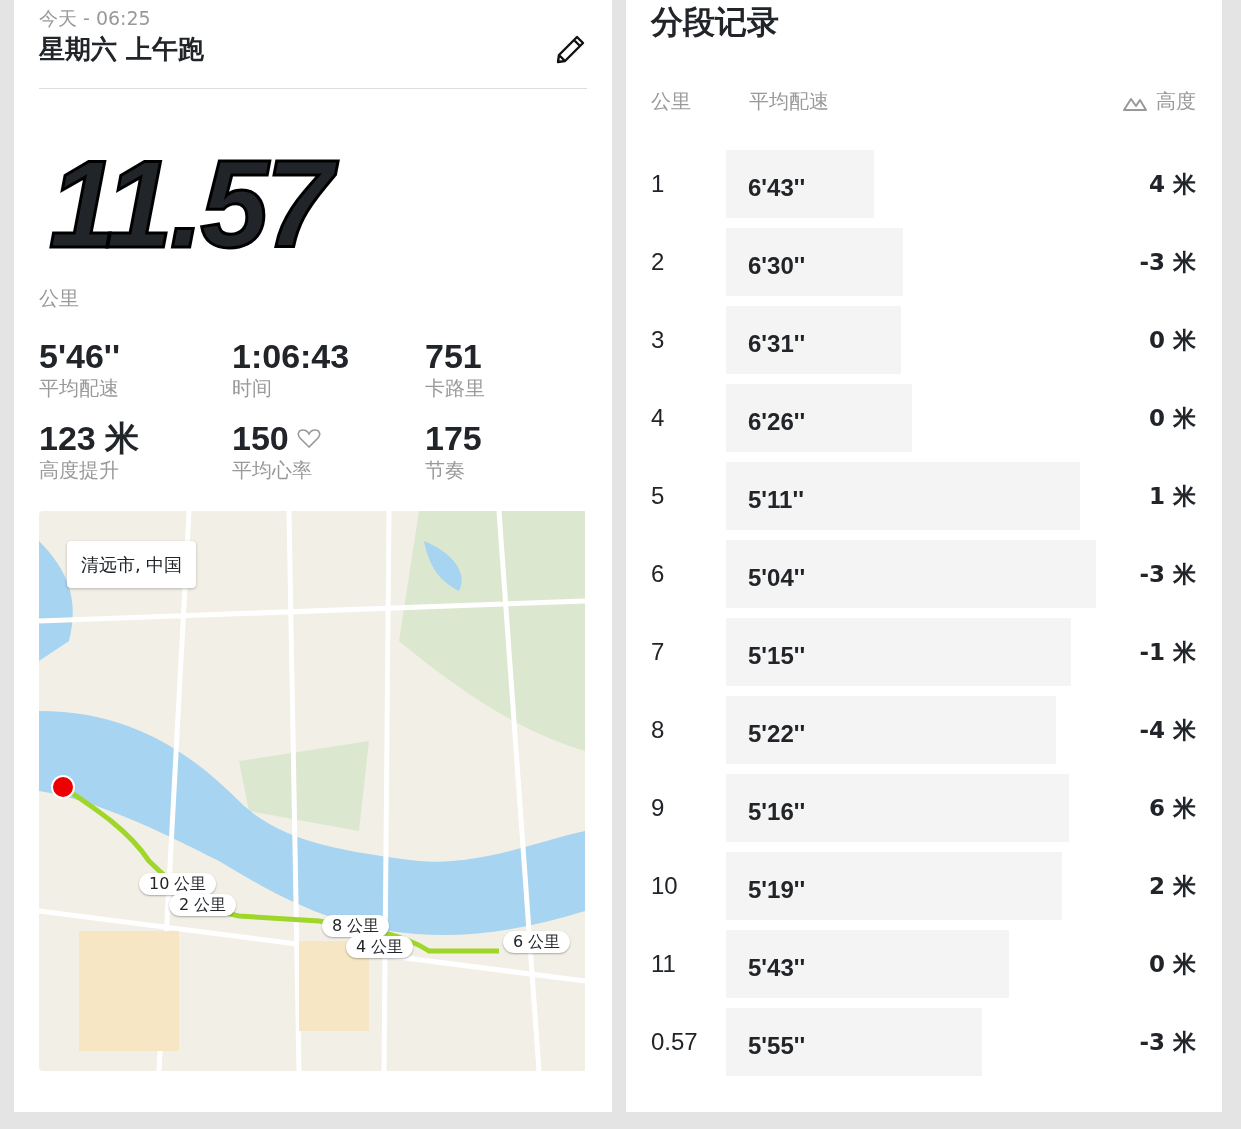 The width and height of the screenshot is (1241, 1129). What do you see at coordinates (658, 262) in the screenshot?
I see `split-km: 2` at bounding box center [658, 262].